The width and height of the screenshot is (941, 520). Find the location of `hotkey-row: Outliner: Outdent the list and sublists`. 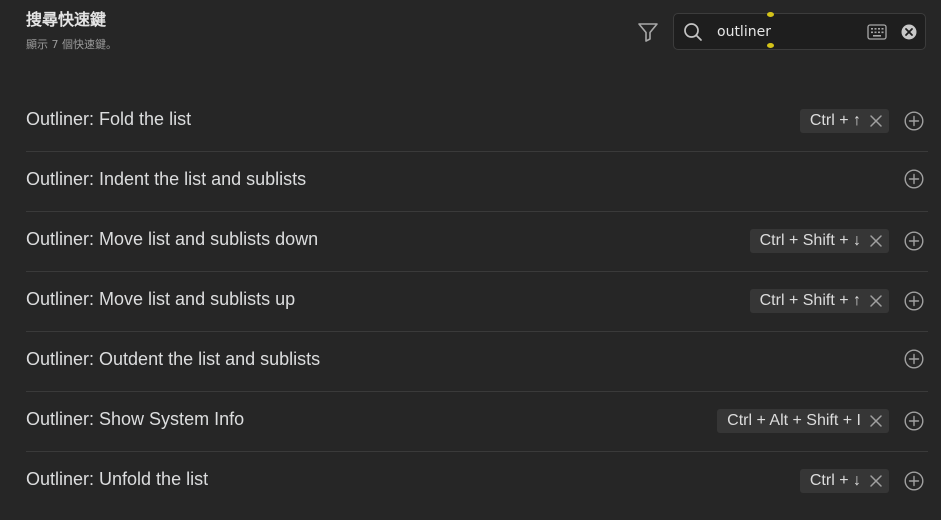

hotkey-row: Outliner: Outdent the list and sublists is located at coordinates (477, 362).